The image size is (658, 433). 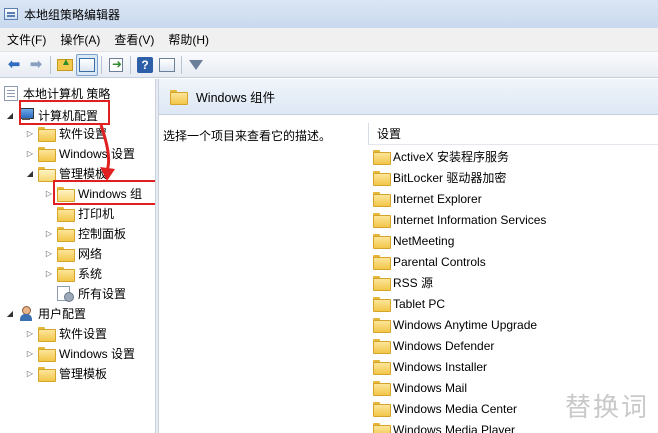 What do you see at coordinates (455, 408) in the screenshot?
I see `settings-list-item-label: Windows Media Center` at bounding box center [455, 408].